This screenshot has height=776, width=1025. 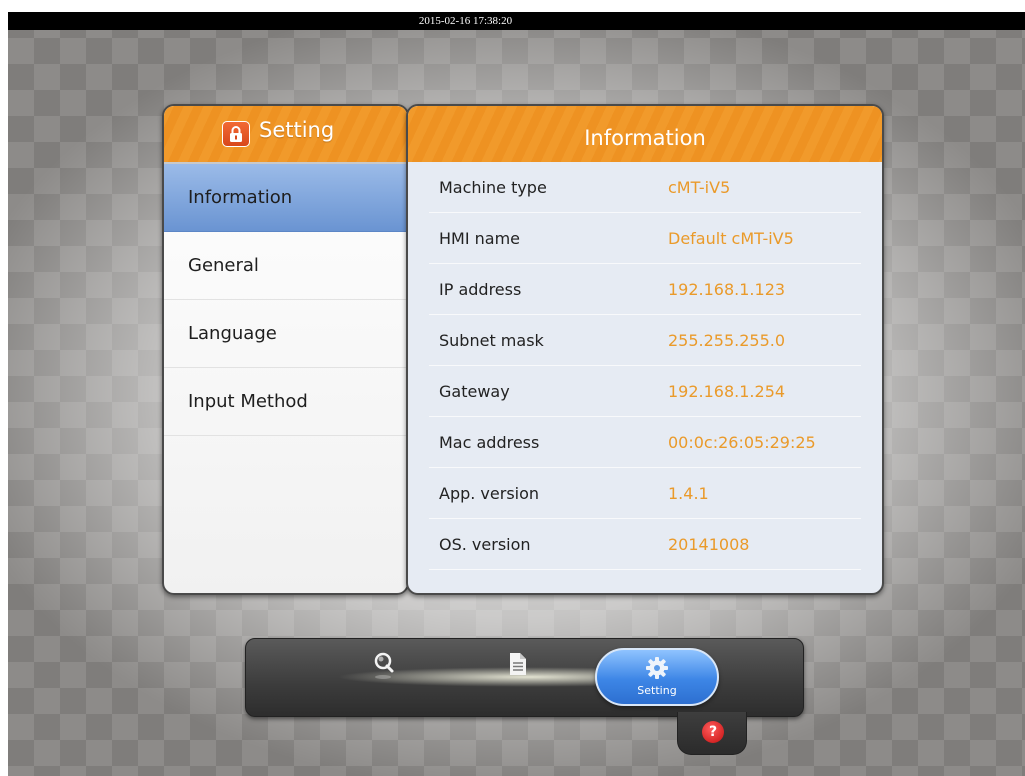 I want to click on setting-button: Setting, so click(x=657, y=677).